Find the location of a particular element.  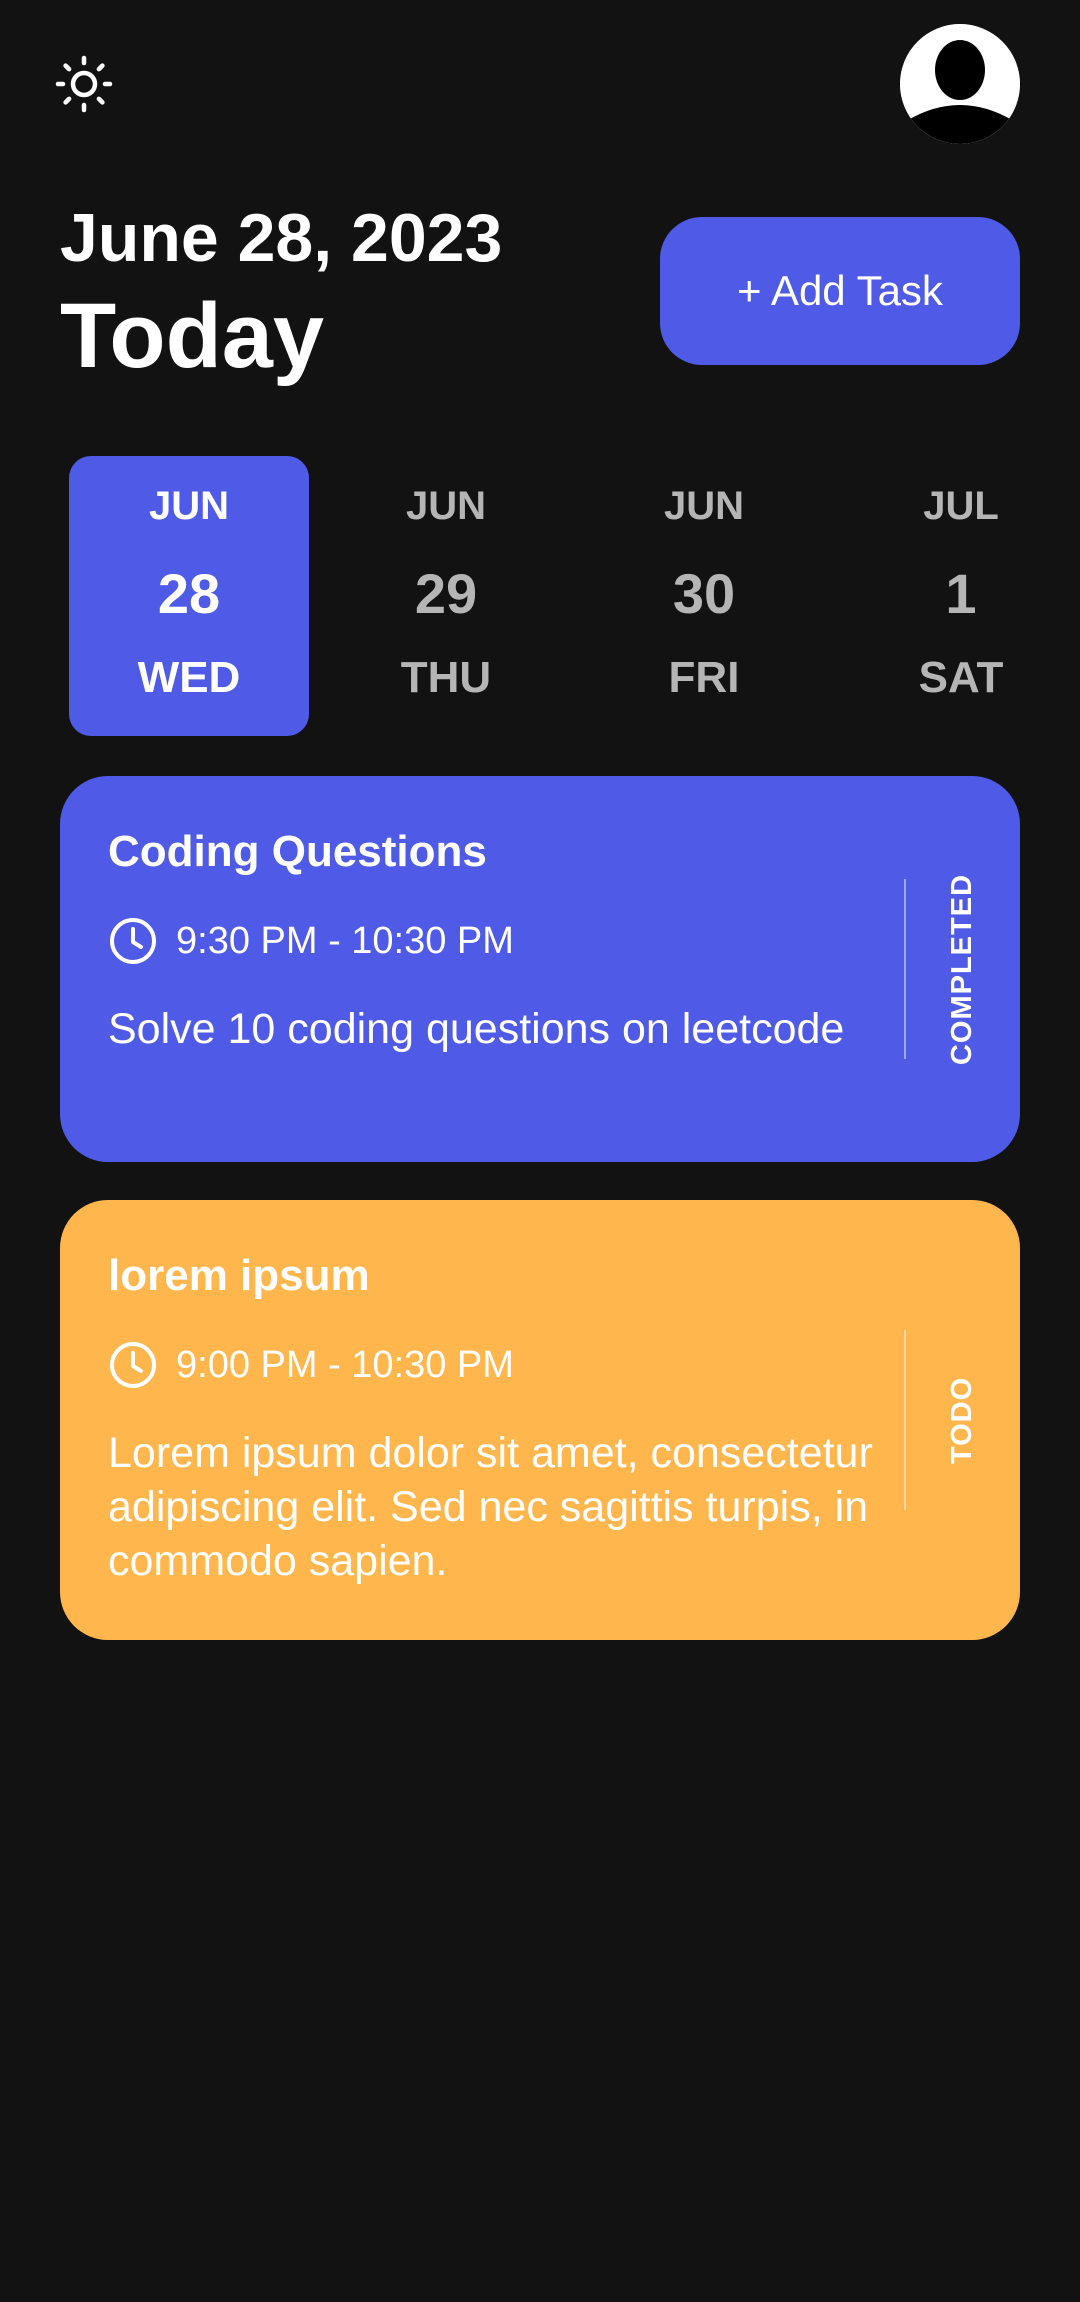

profile-avatar is located at coordinates (960, 84).